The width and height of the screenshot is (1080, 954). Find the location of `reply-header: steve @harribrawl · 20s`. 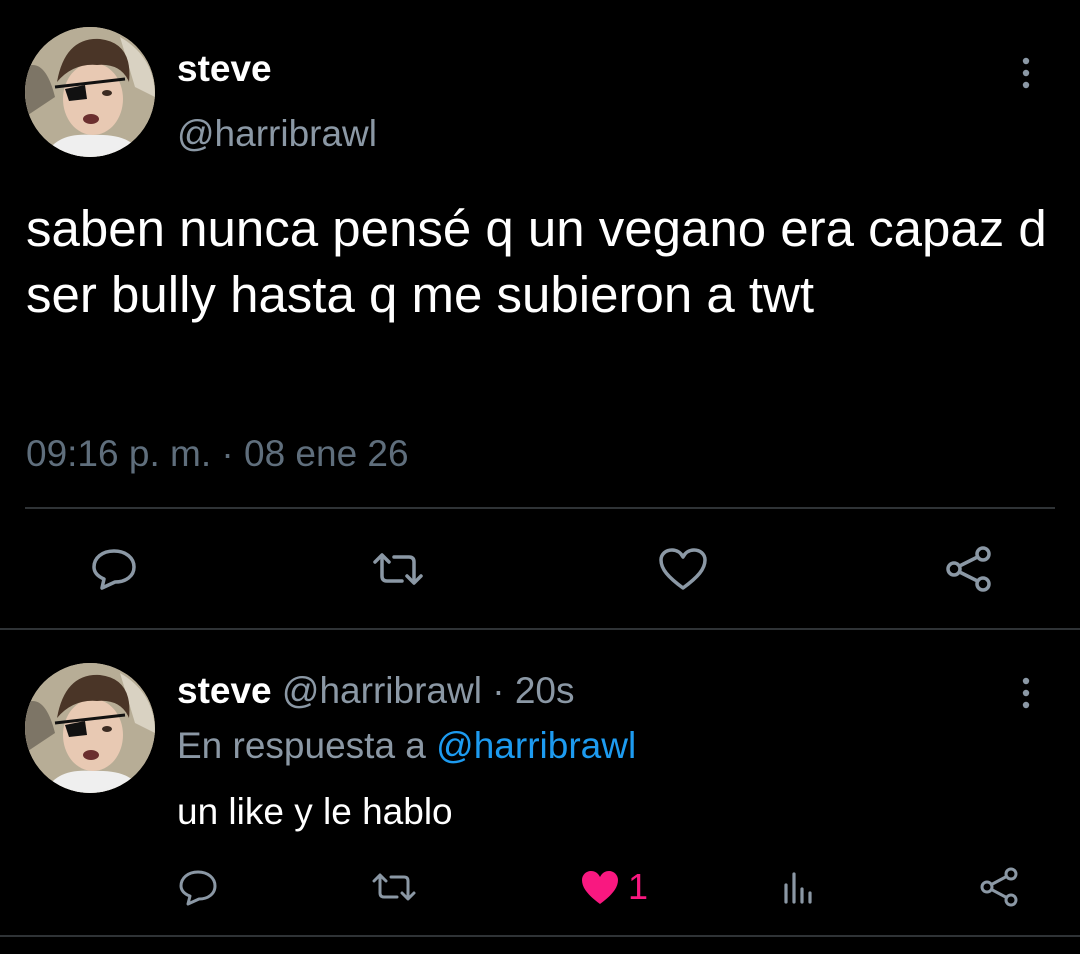

reply-header: steve @harribrawl · 20s is located at coordinates (375, 691).